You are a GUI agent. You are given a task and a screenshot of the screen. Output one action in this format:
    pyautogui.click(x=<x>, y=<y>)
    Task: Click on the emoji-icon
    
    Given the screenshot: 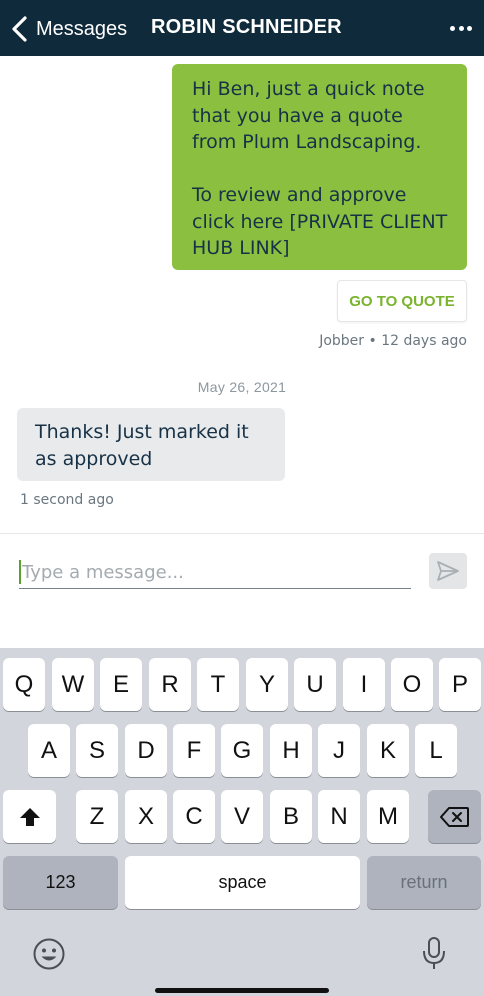 What is the action you would take?
    pyautogui.click(x=49, y=954)
    